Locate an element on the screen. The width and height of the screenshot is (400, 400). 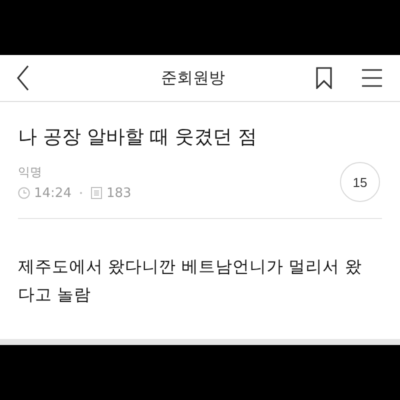
back-button is located at coordinates (23, 78).